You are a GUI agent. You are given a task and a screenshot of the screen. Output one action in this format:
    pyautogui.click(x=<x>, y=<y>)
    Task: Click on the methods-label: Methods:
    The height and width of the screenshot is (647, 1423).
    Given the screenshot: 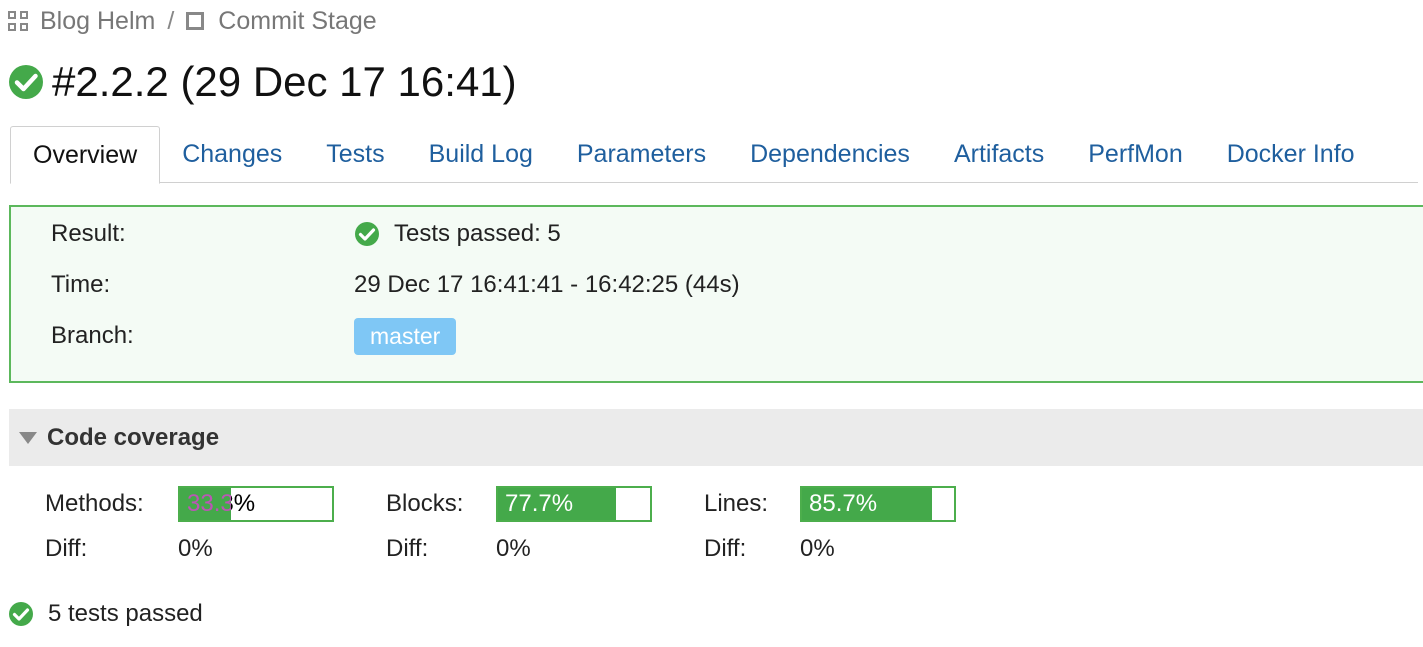 What is the action you would take?
    pyautogui.click(x=94, y=503)
    